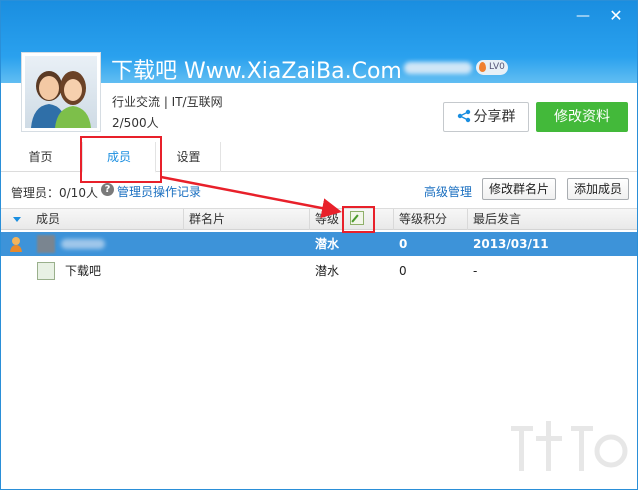  I want to click on watermark-logo, so click(569, 446).